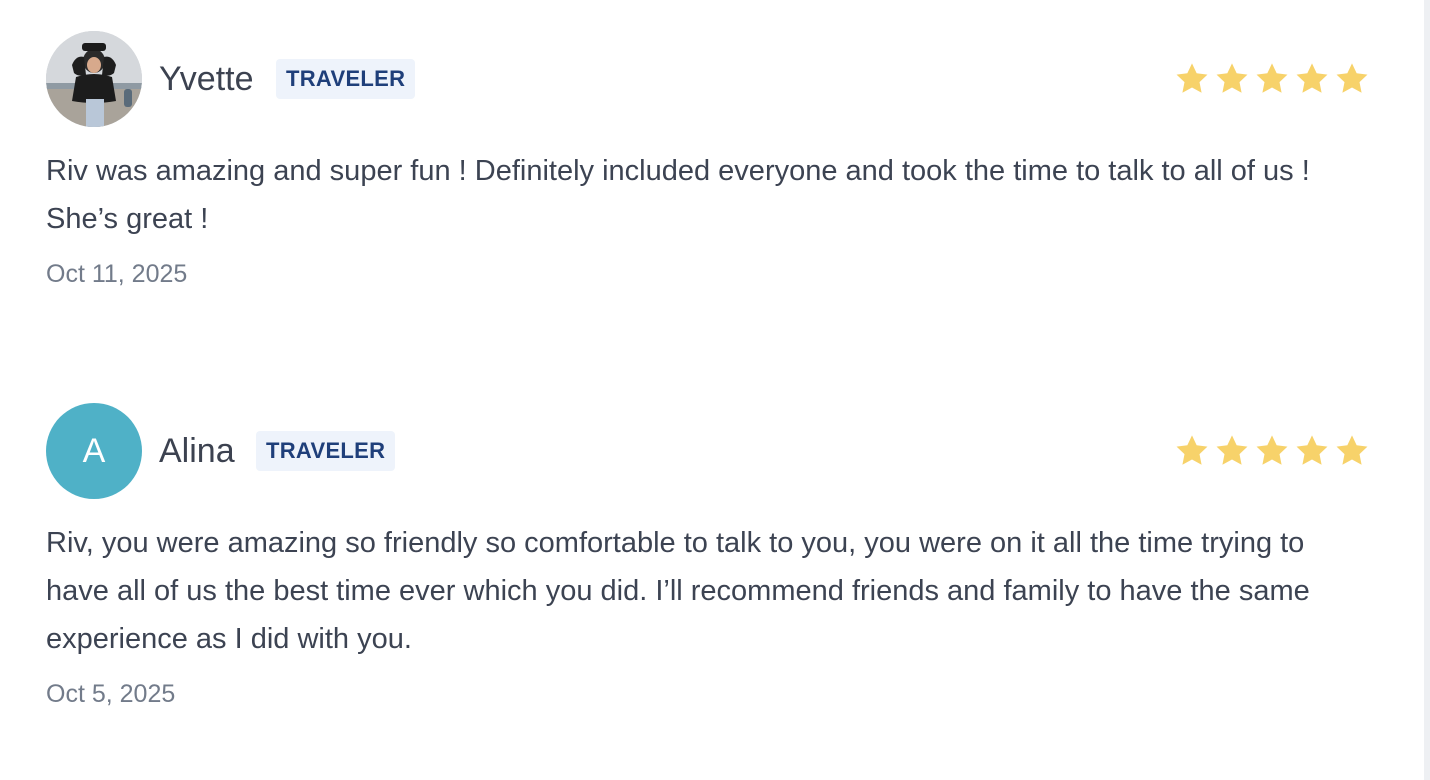 This screenshot has height=780, width=1430. I want to click on avatar: A, so click(94, 451).